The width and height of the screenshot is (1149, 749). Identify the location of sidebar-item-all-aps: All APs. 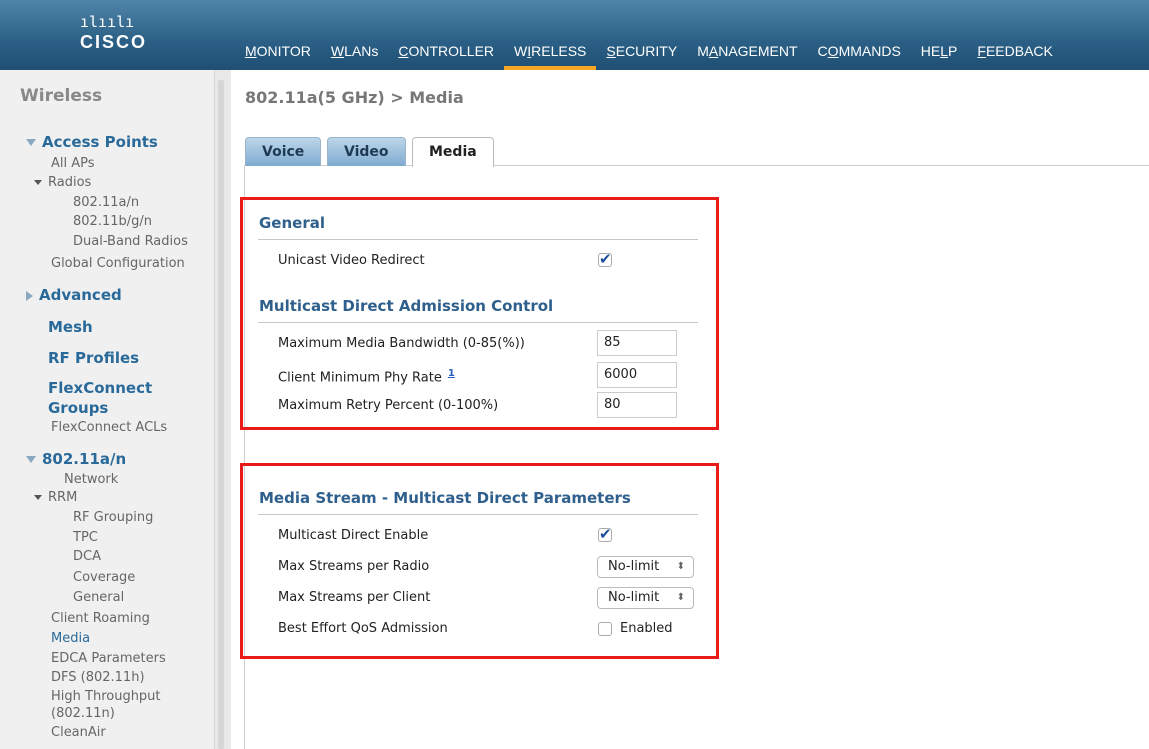
(73, 163).